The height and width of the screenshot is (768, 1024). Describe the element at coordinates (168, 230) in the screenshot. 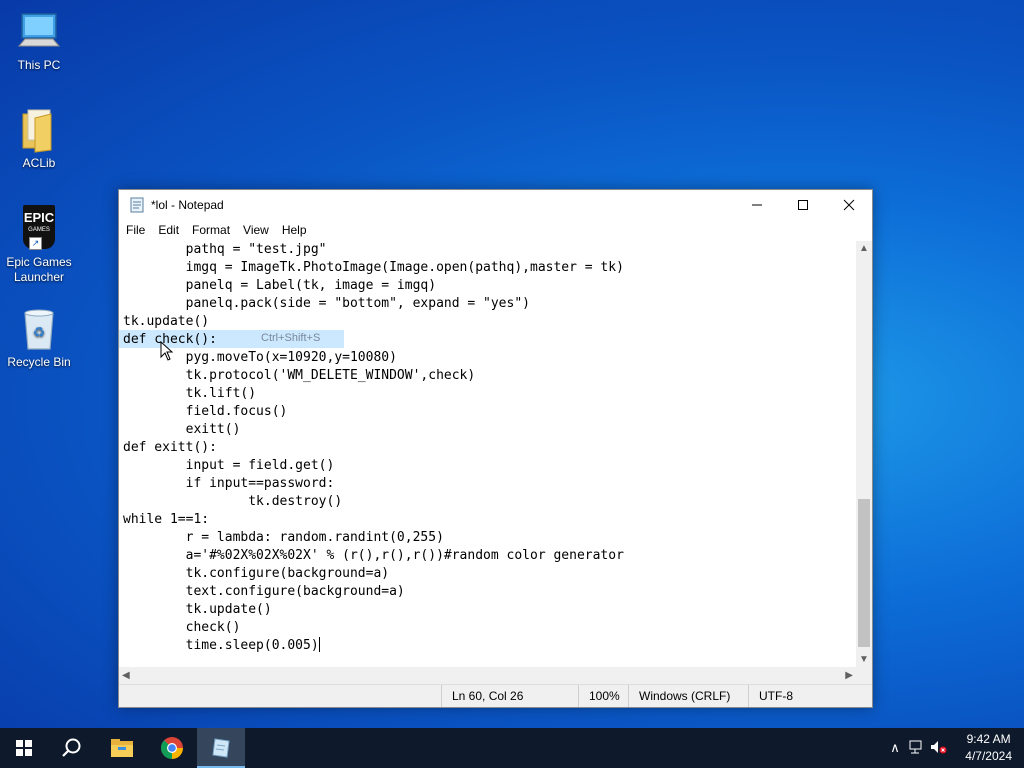

I see `menu-edit: Edit` at that location.